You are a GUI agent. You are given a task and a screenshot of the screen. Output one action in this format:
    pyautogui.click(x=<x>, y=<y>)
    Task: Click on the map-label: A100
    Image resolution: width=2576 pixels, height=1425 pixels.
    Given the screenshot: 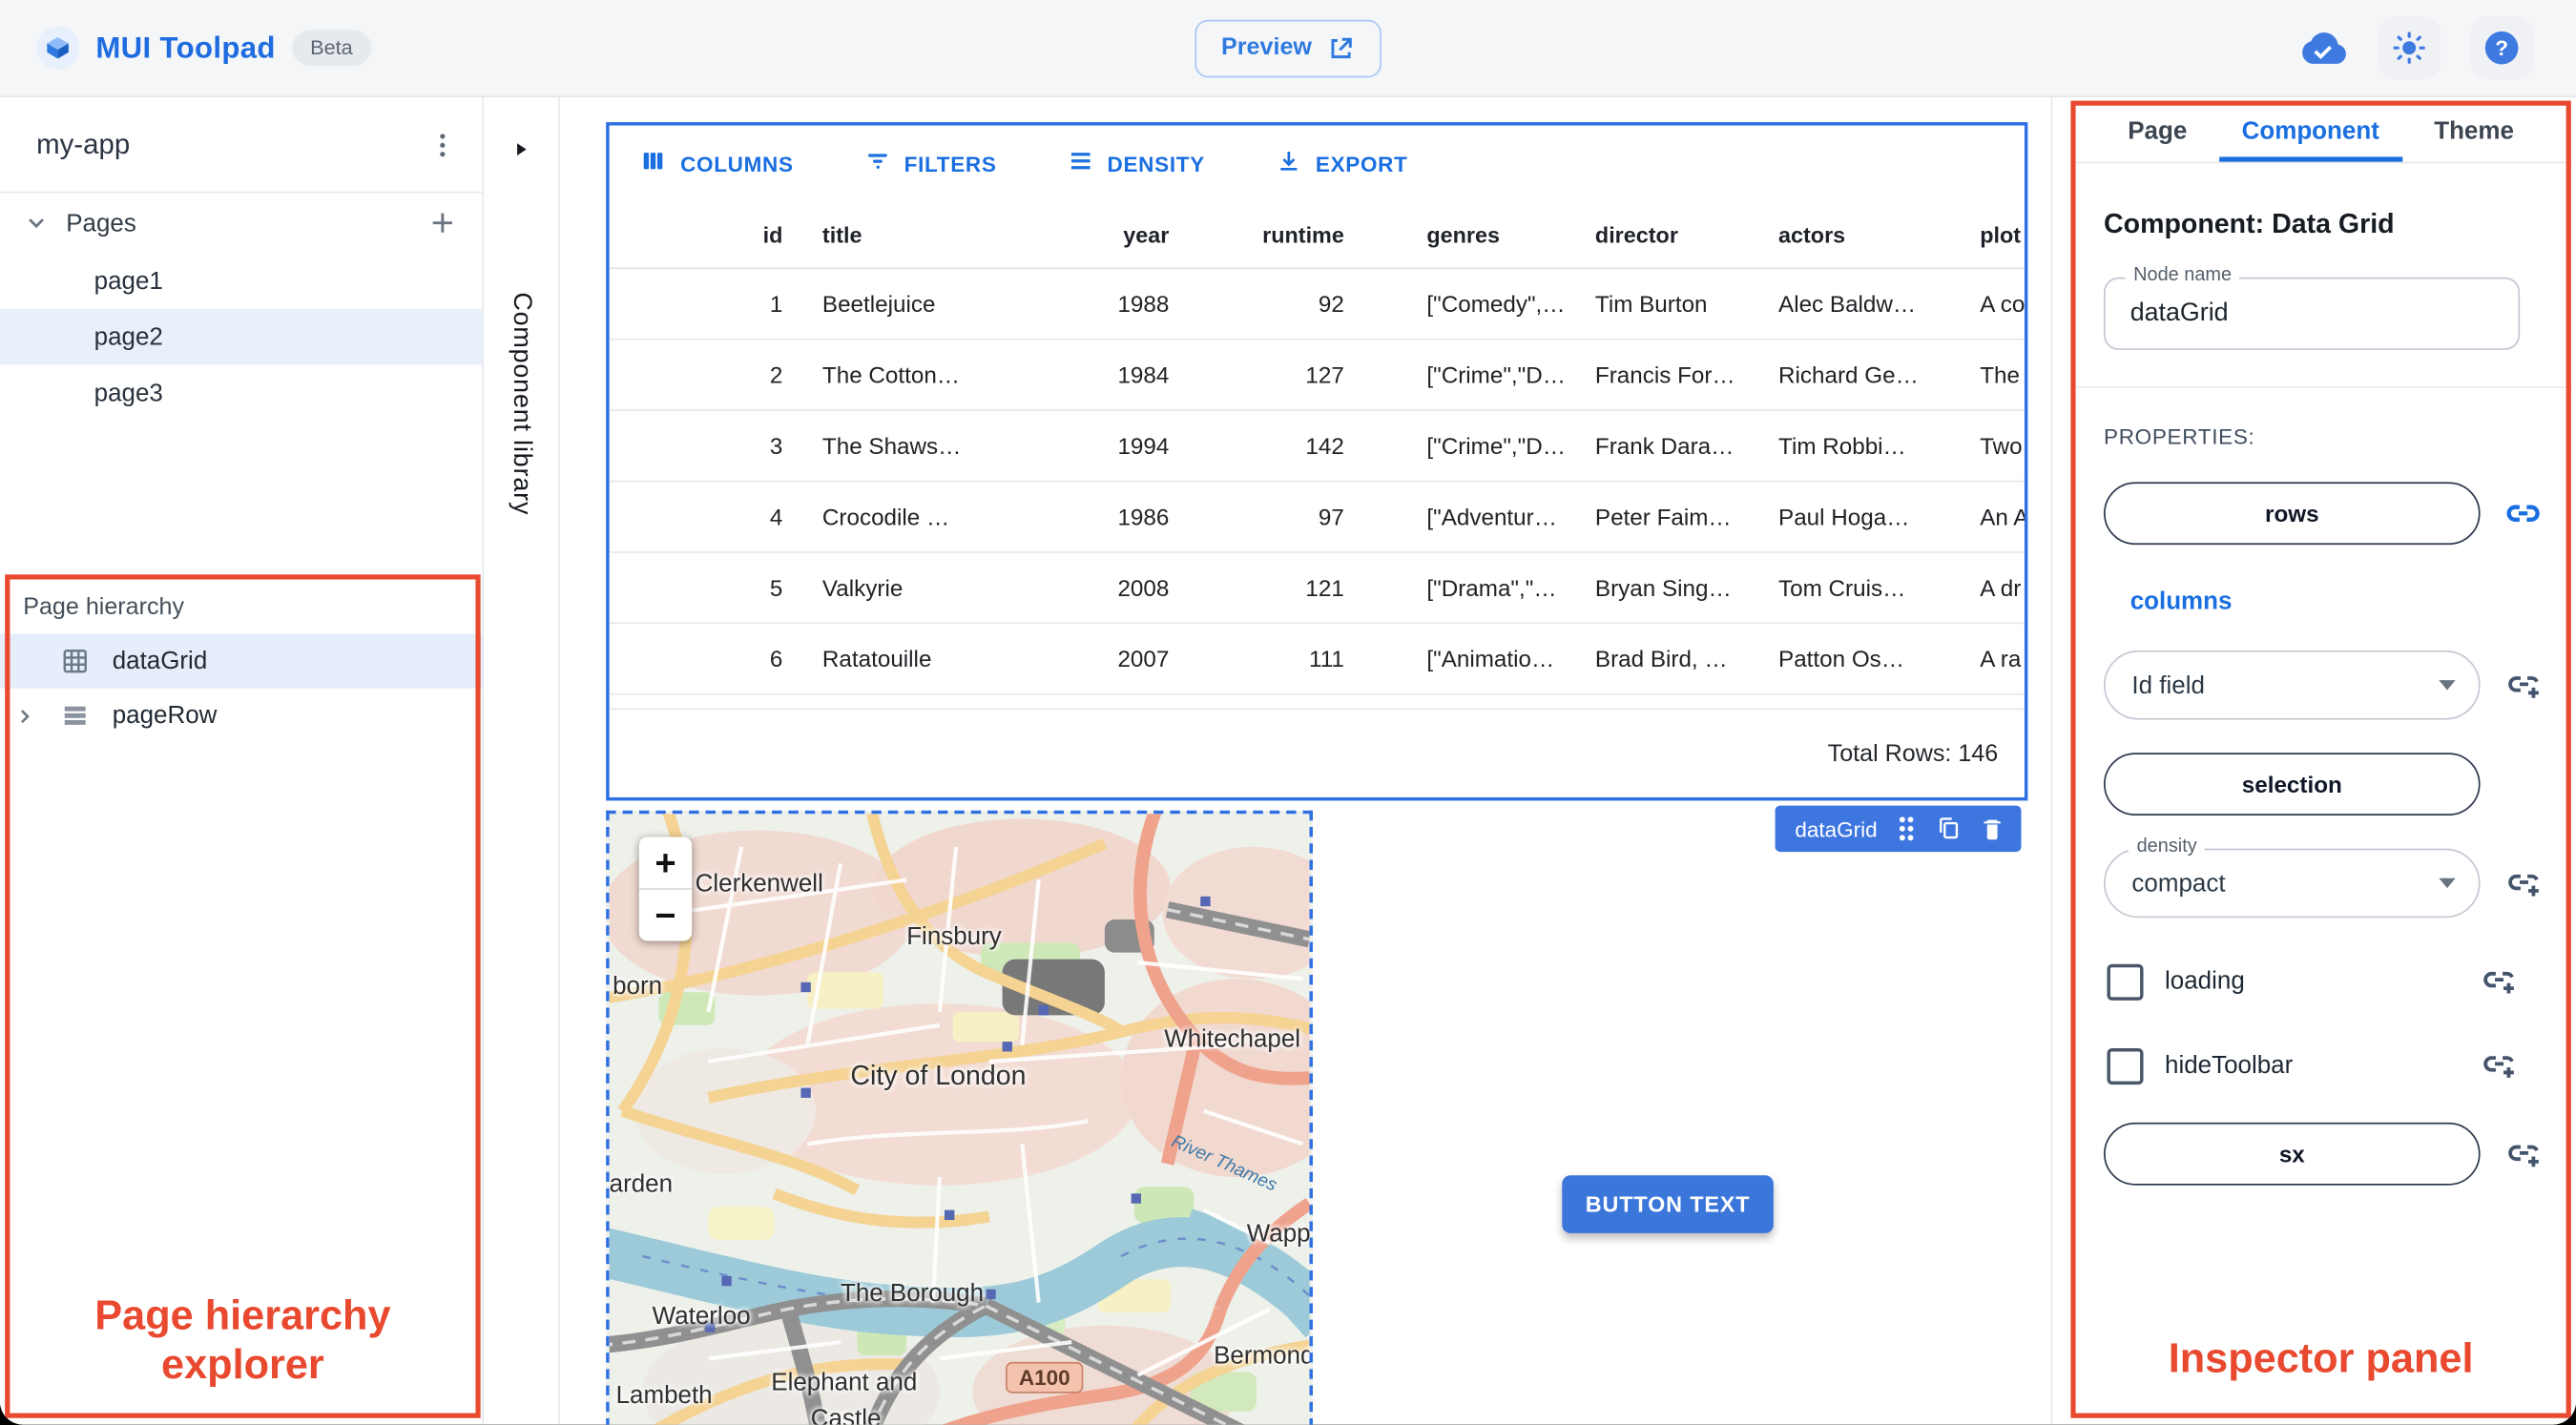 What is the action you would take?
    pyautogui.click(x=1045, y=1377)
    